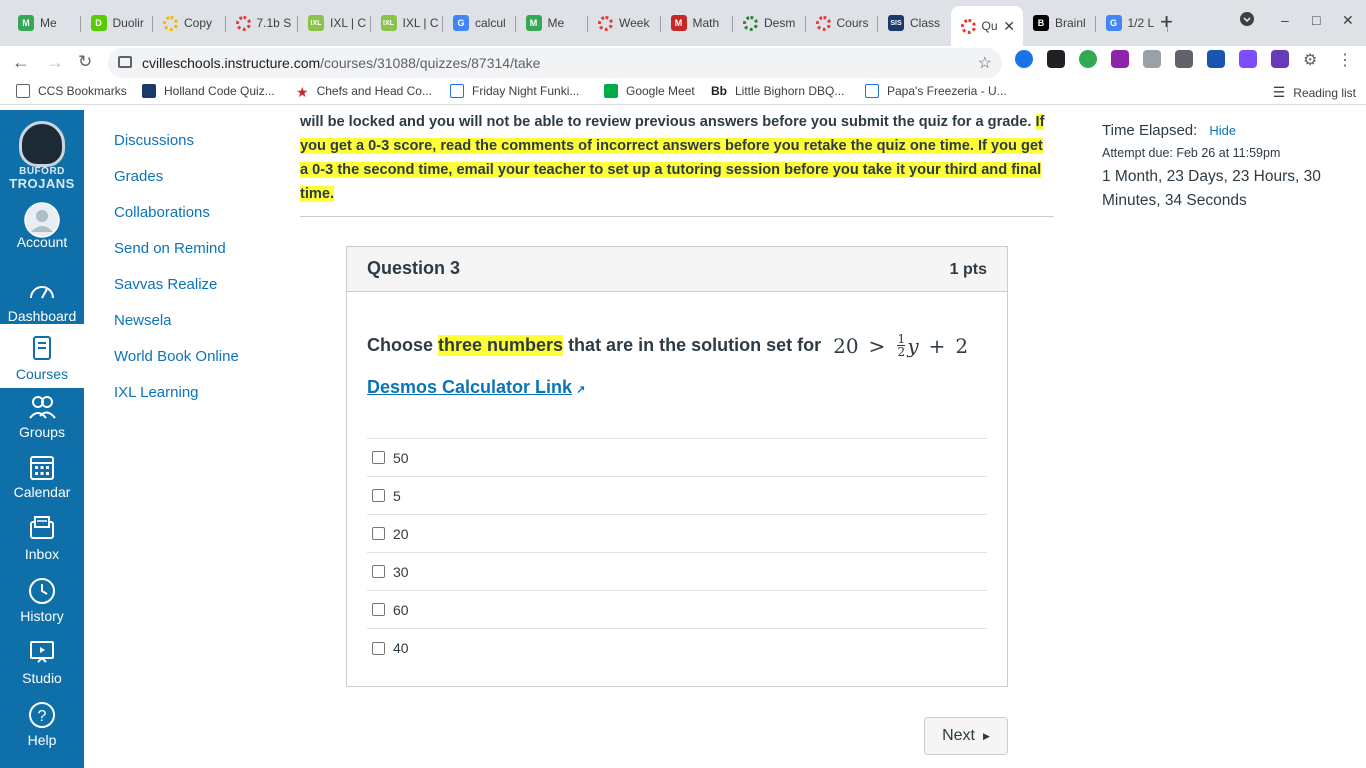 Image resolution: width=1366 pixels, height=768 pixels. What do you see at coordinates (98, 23) in the screenshot?
I see `tab-favicon-icon: D` at bounding box center [98, 23].